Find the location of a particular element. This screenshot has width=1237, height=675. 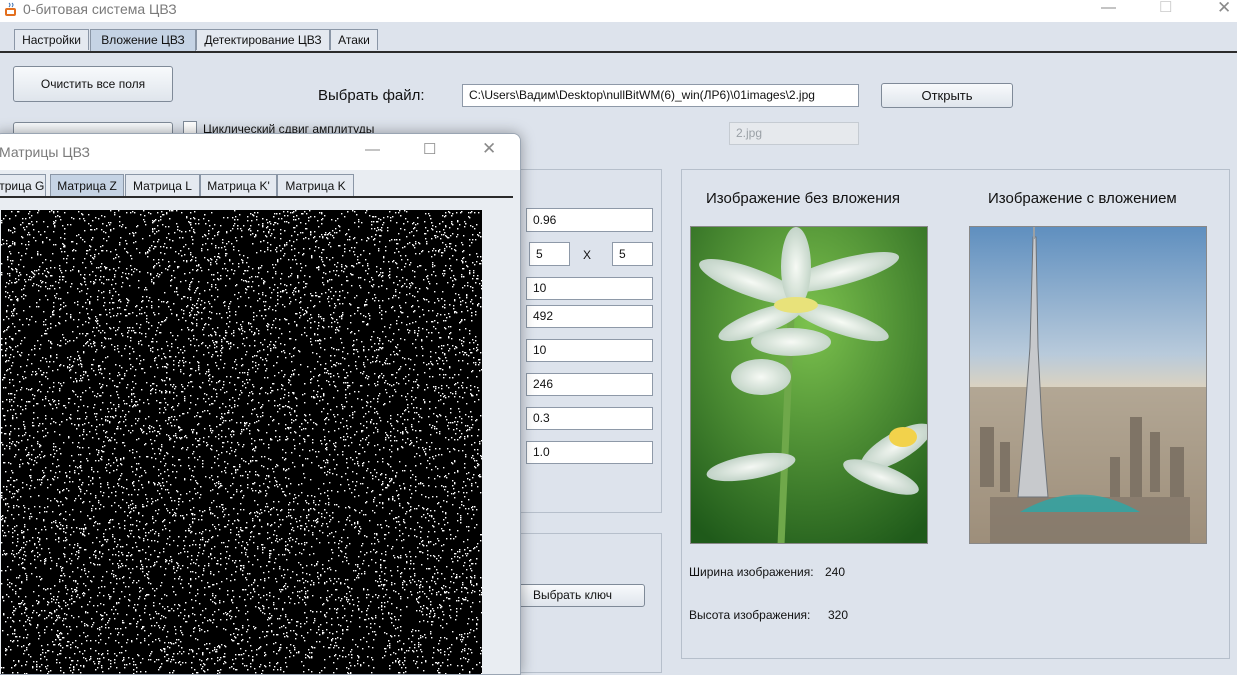

tab-detect: Детектирование ЦВЗ is located at coordinates (263, 39).